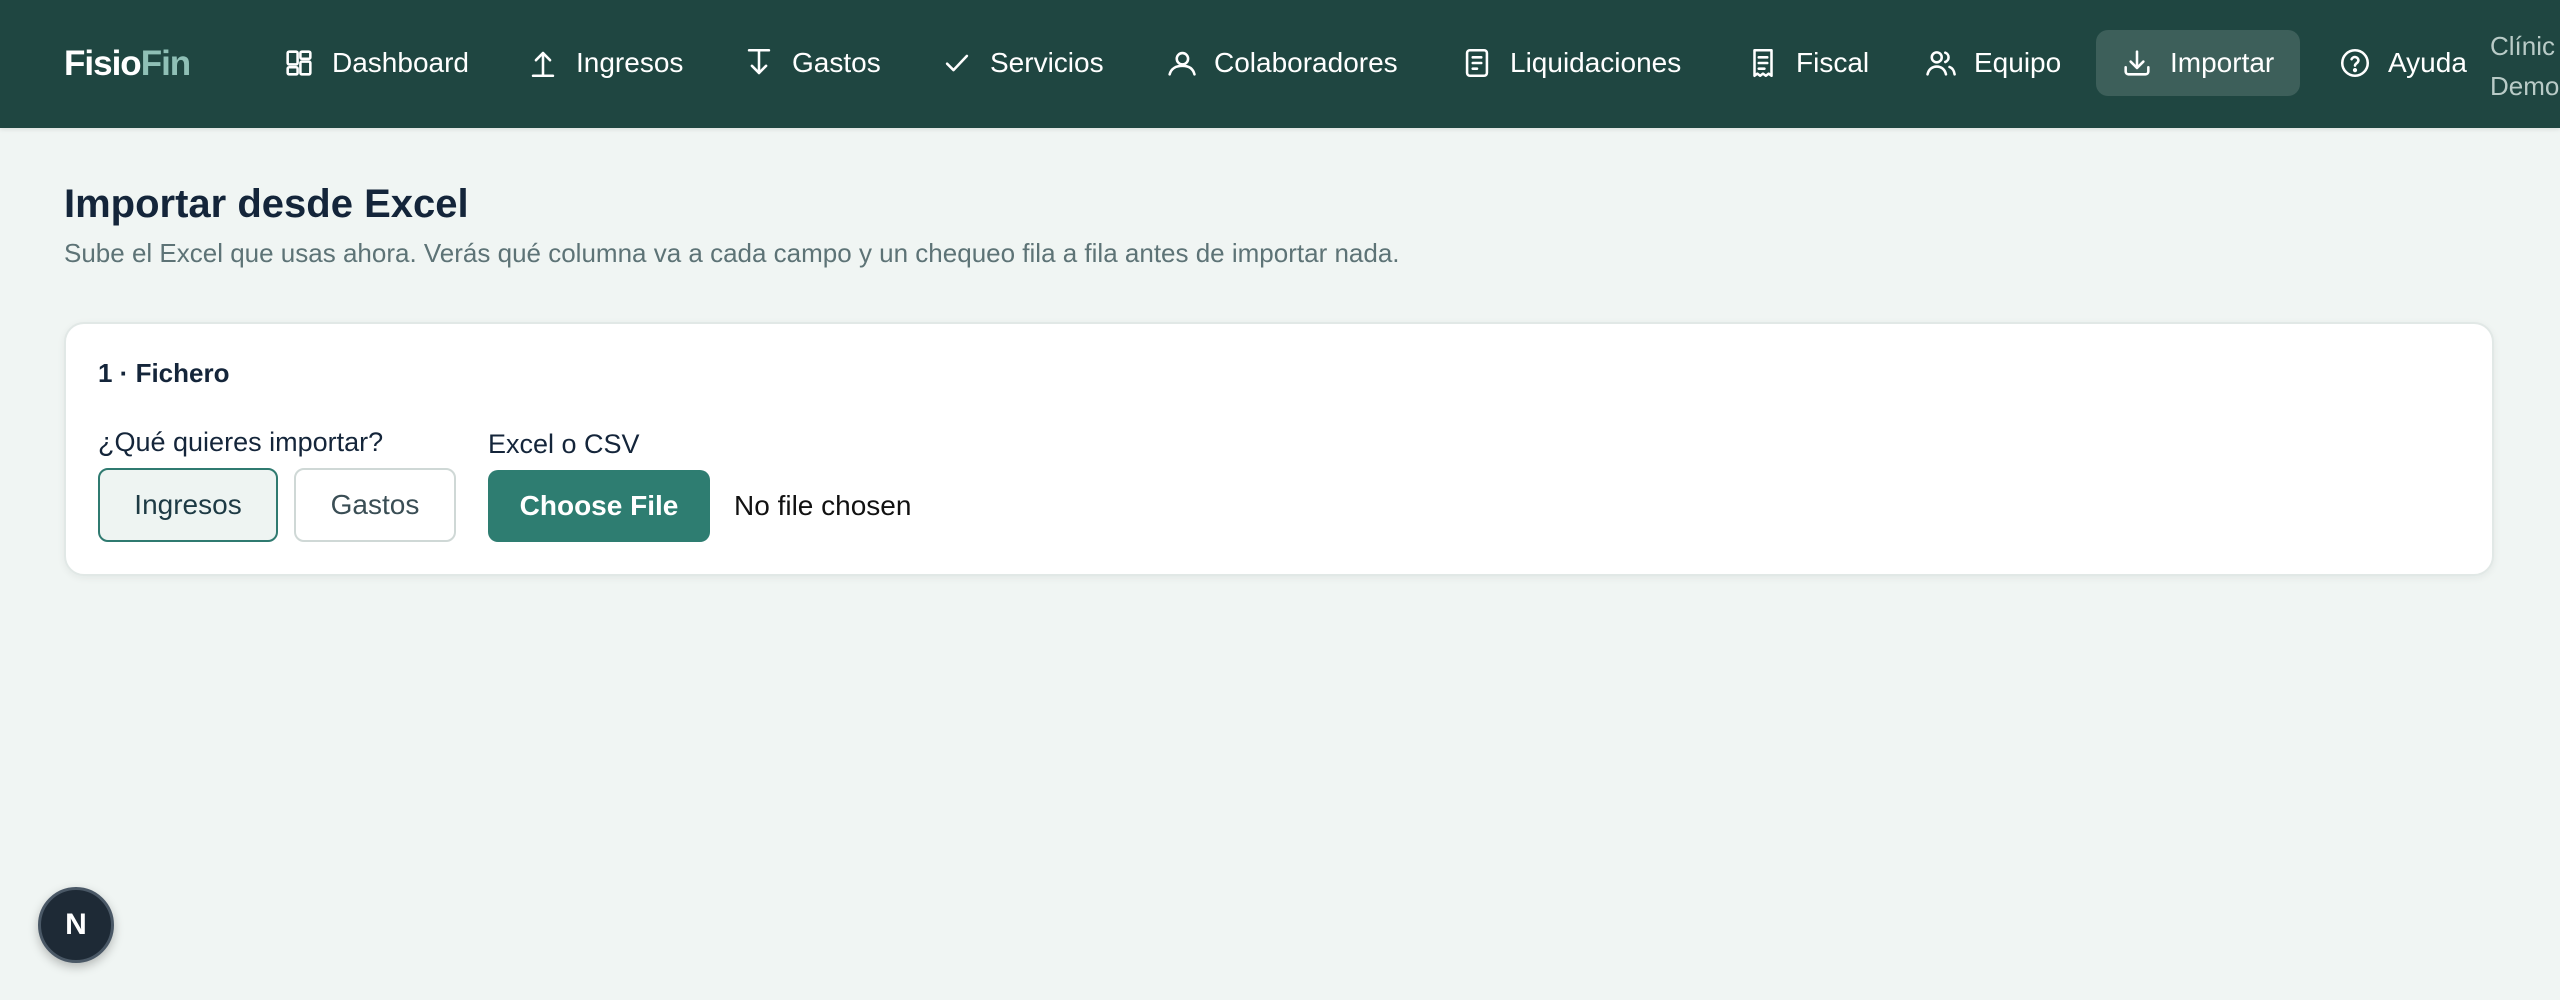 The image size is (2560, 1000). I want to click on nav-item-gastos: Gastos, so click(811, 63).